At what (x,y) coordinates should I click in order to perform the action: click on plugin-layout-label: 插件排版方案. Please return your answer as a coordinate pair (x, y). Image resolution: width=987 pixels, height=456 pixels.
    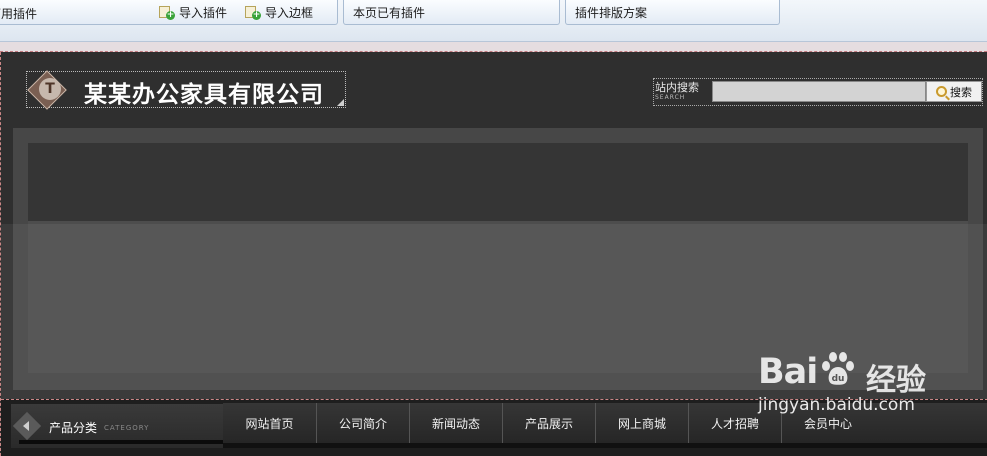
    Looking at the image, I should click on (611, 12).